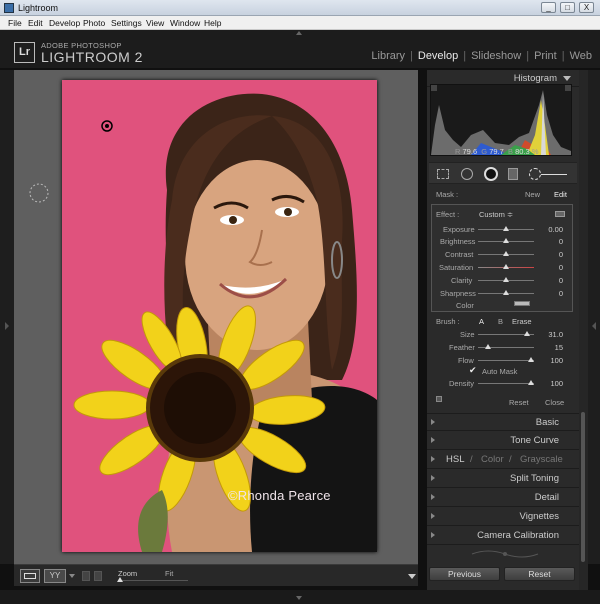 This screenshot has width=600, height=604. What do you see at coordinates (462, 280) in the screenshot?
I see `clarity-label: Clarity` at bounding box center [462, 280].